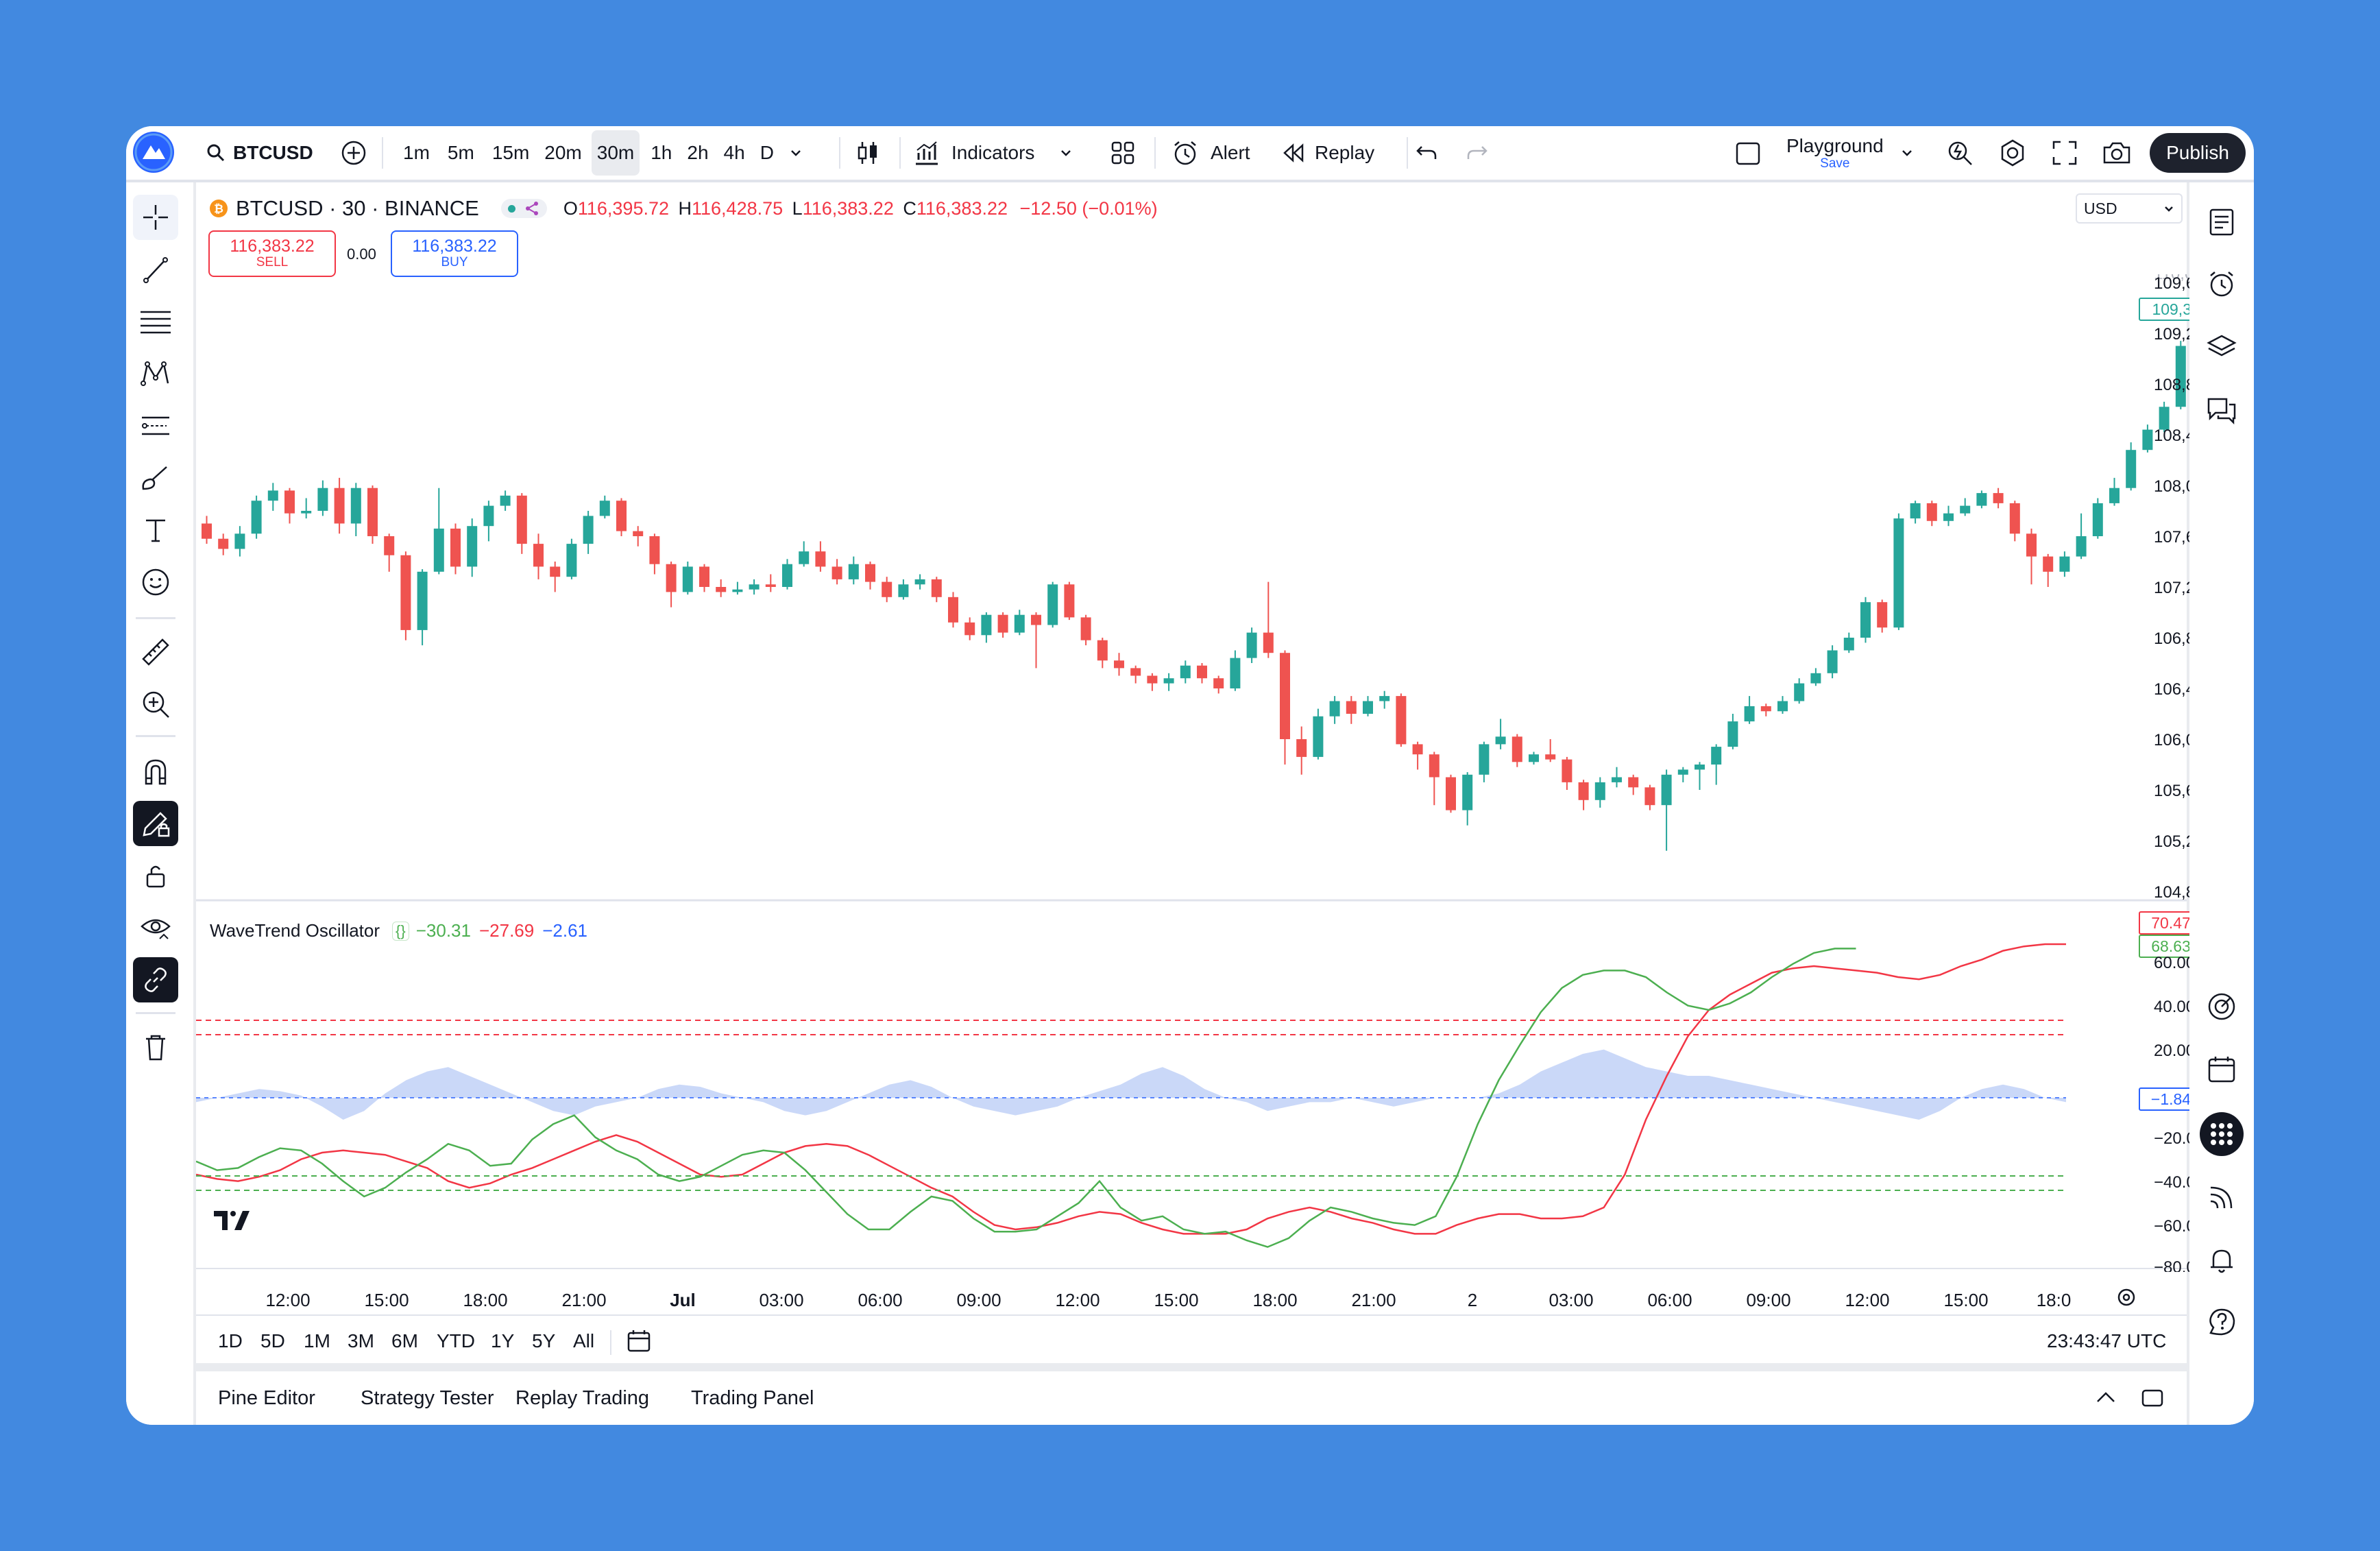  Describe the element at coordinates (353, 153) in the screenshot. I see `compare-symbol-button` at that location.